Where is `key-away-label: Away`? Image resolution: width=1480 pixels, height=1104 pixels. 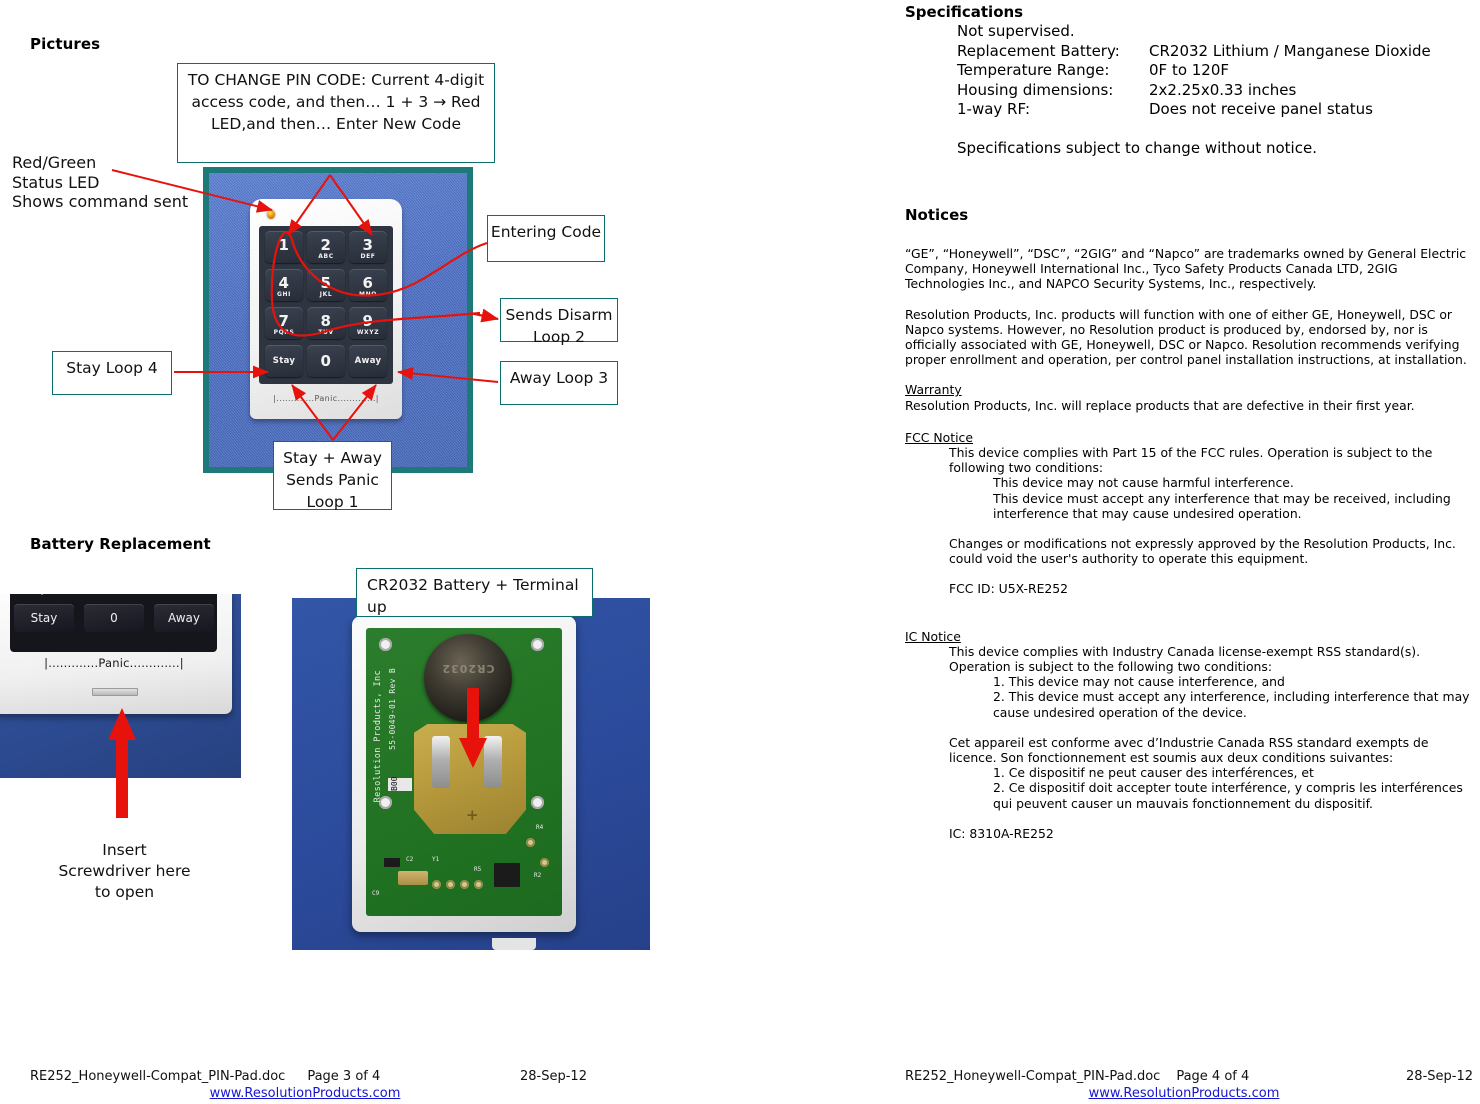
key-away-label: Away is located at coordinates (368, 361).